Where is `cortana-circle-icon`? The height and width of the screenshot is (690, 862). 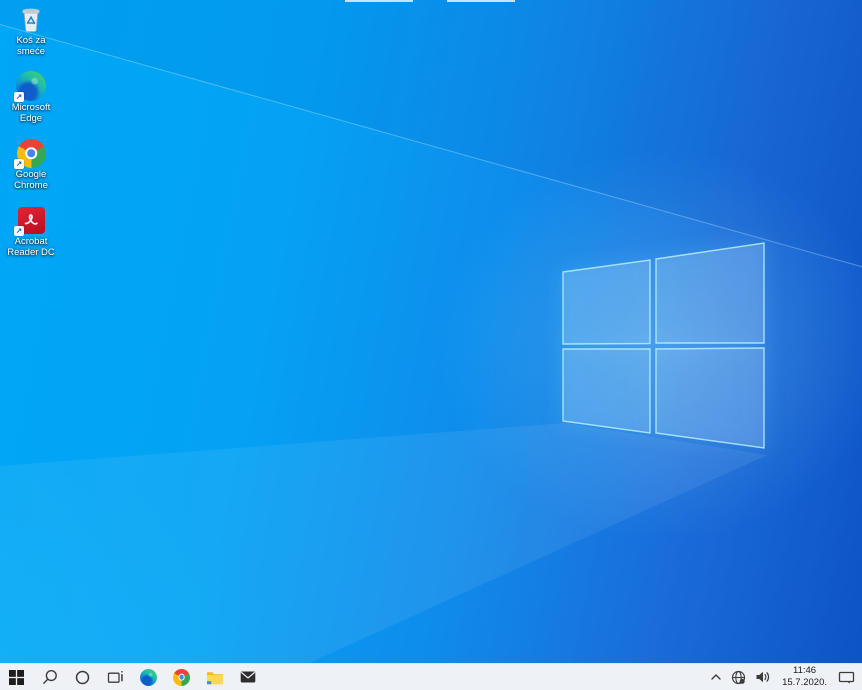 cortana-circle-icon is located at coordinates (82, 677).